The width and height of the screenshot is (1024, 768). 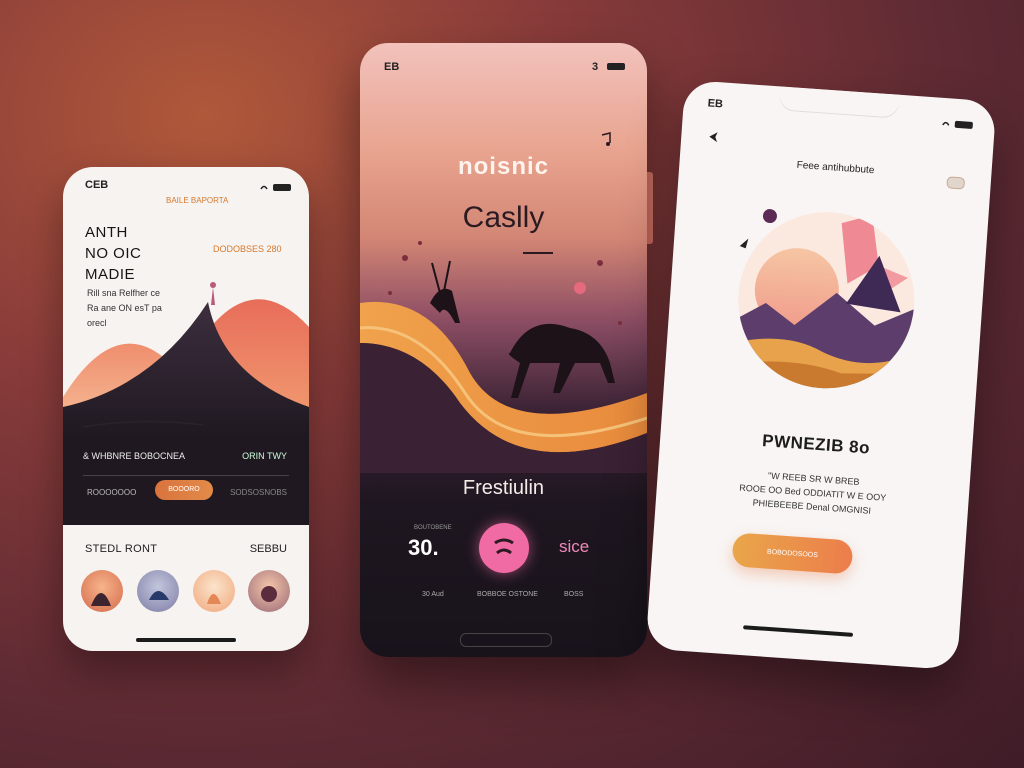 I want to click on dark-label-right: SODSOSNOBS, so click(x=258, y=492).